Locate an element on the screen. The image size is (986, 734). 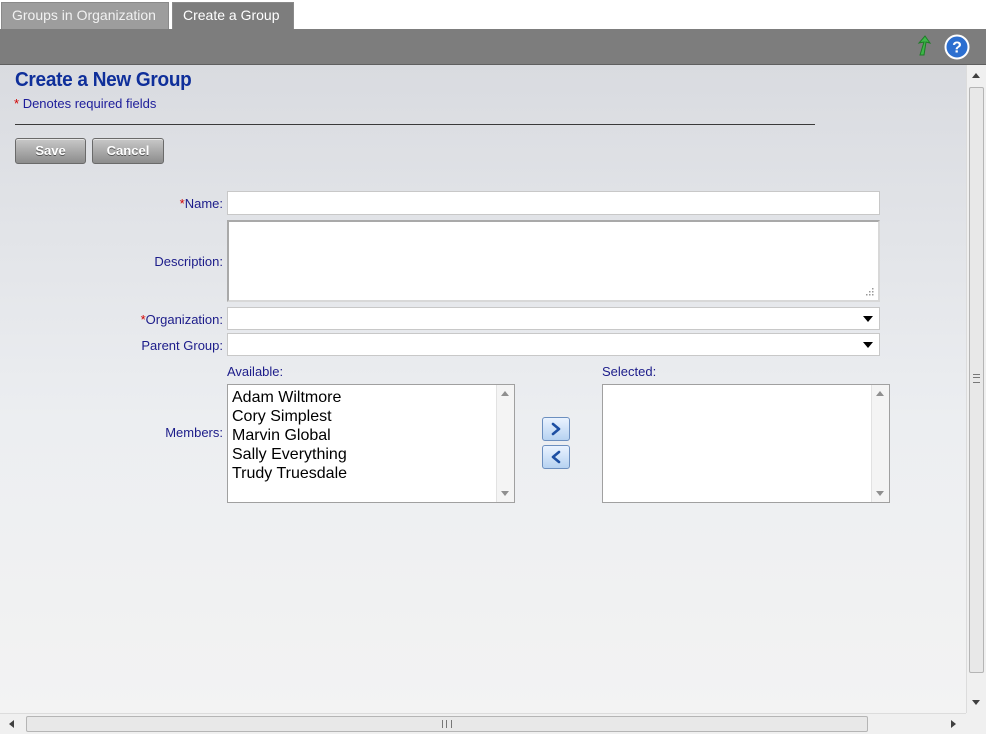
tab-groups-in-organization: Groups in Organization is located at coordinates (85, 15).